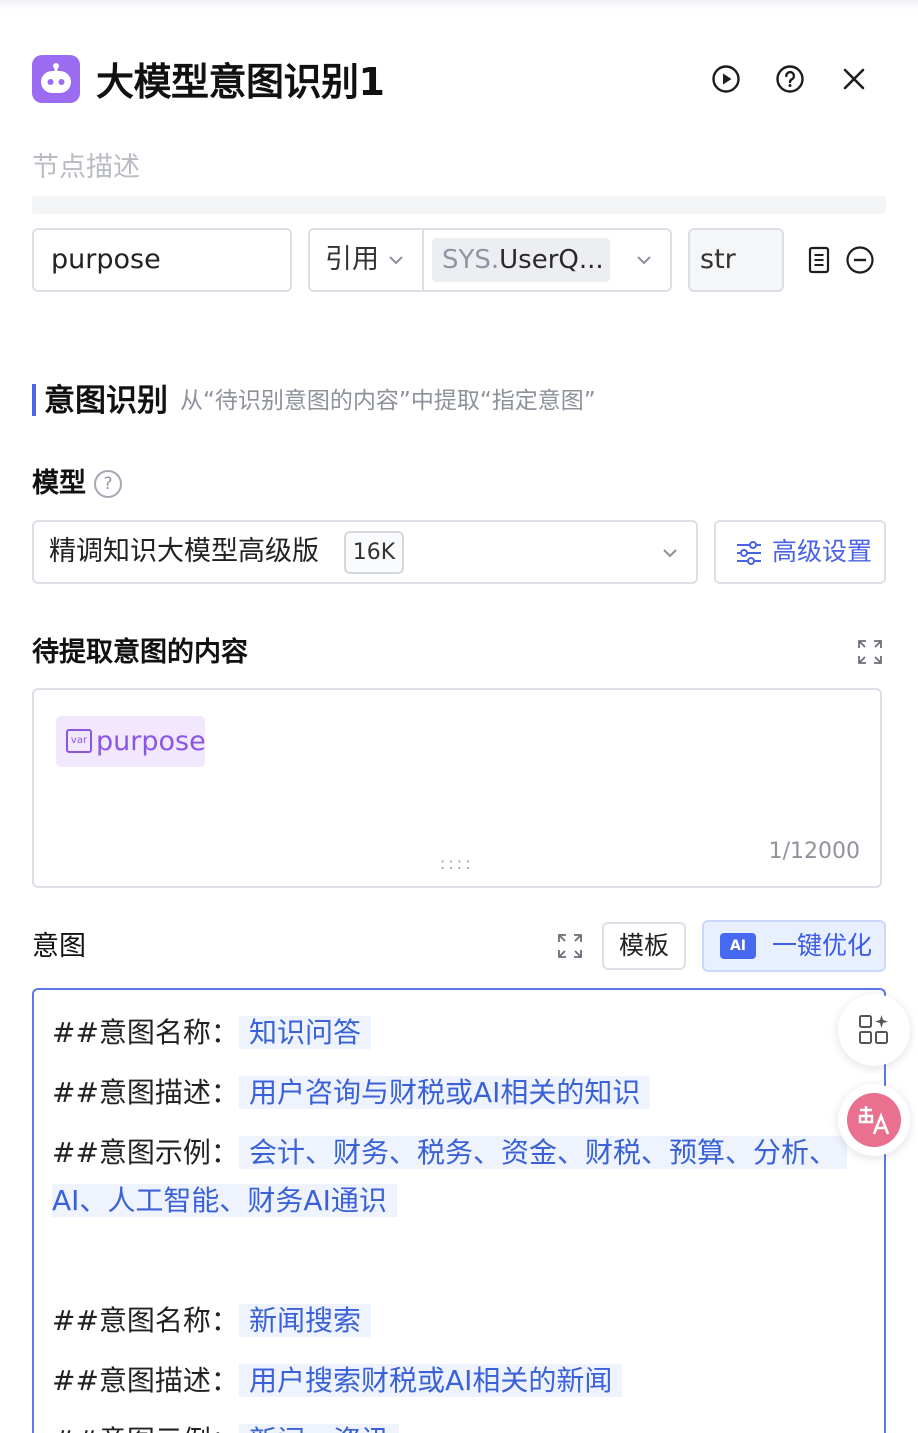 This screenshot has width=918, height=1433. I want to click on param-name-input: purpose, so click(162, 260).